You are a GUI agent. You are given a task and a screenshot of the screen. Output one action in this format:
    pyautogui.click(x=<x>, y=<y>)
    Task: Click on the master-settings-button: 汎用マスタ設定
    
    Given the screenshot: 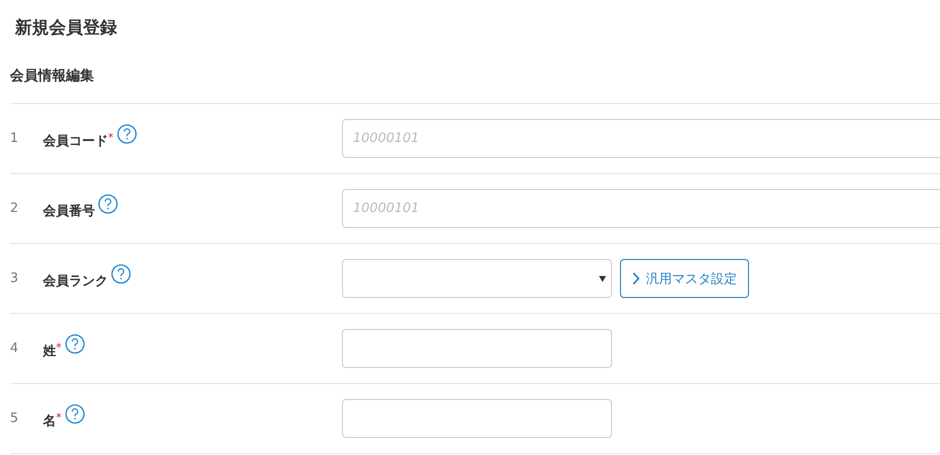 What is the action you would take?
    pyautogui.click(x=684, y=278)
    